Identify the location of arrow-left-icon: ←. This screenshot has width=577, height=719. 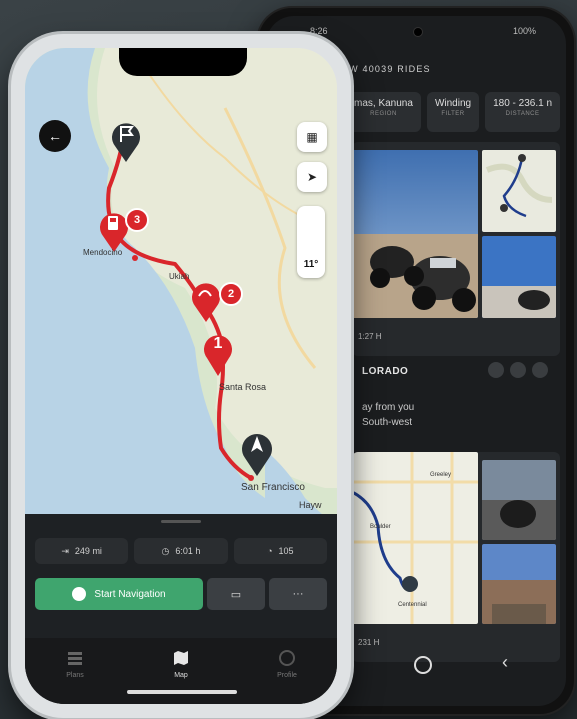
(55, 136).